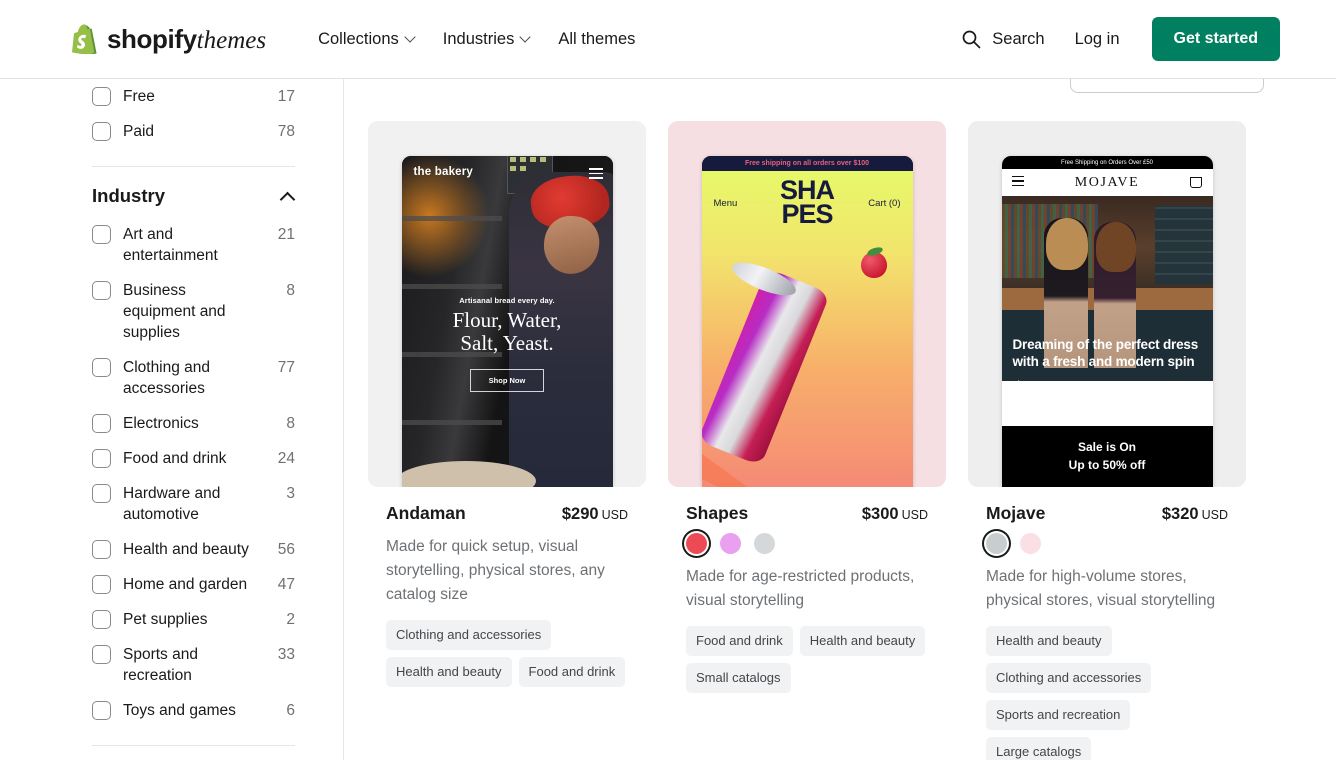 This screenshot has height=760, width=1336. What do you see at coordinates (286, 234) in the screenshot?
I see `filter-count: 21` at bounding box center [286, 234].